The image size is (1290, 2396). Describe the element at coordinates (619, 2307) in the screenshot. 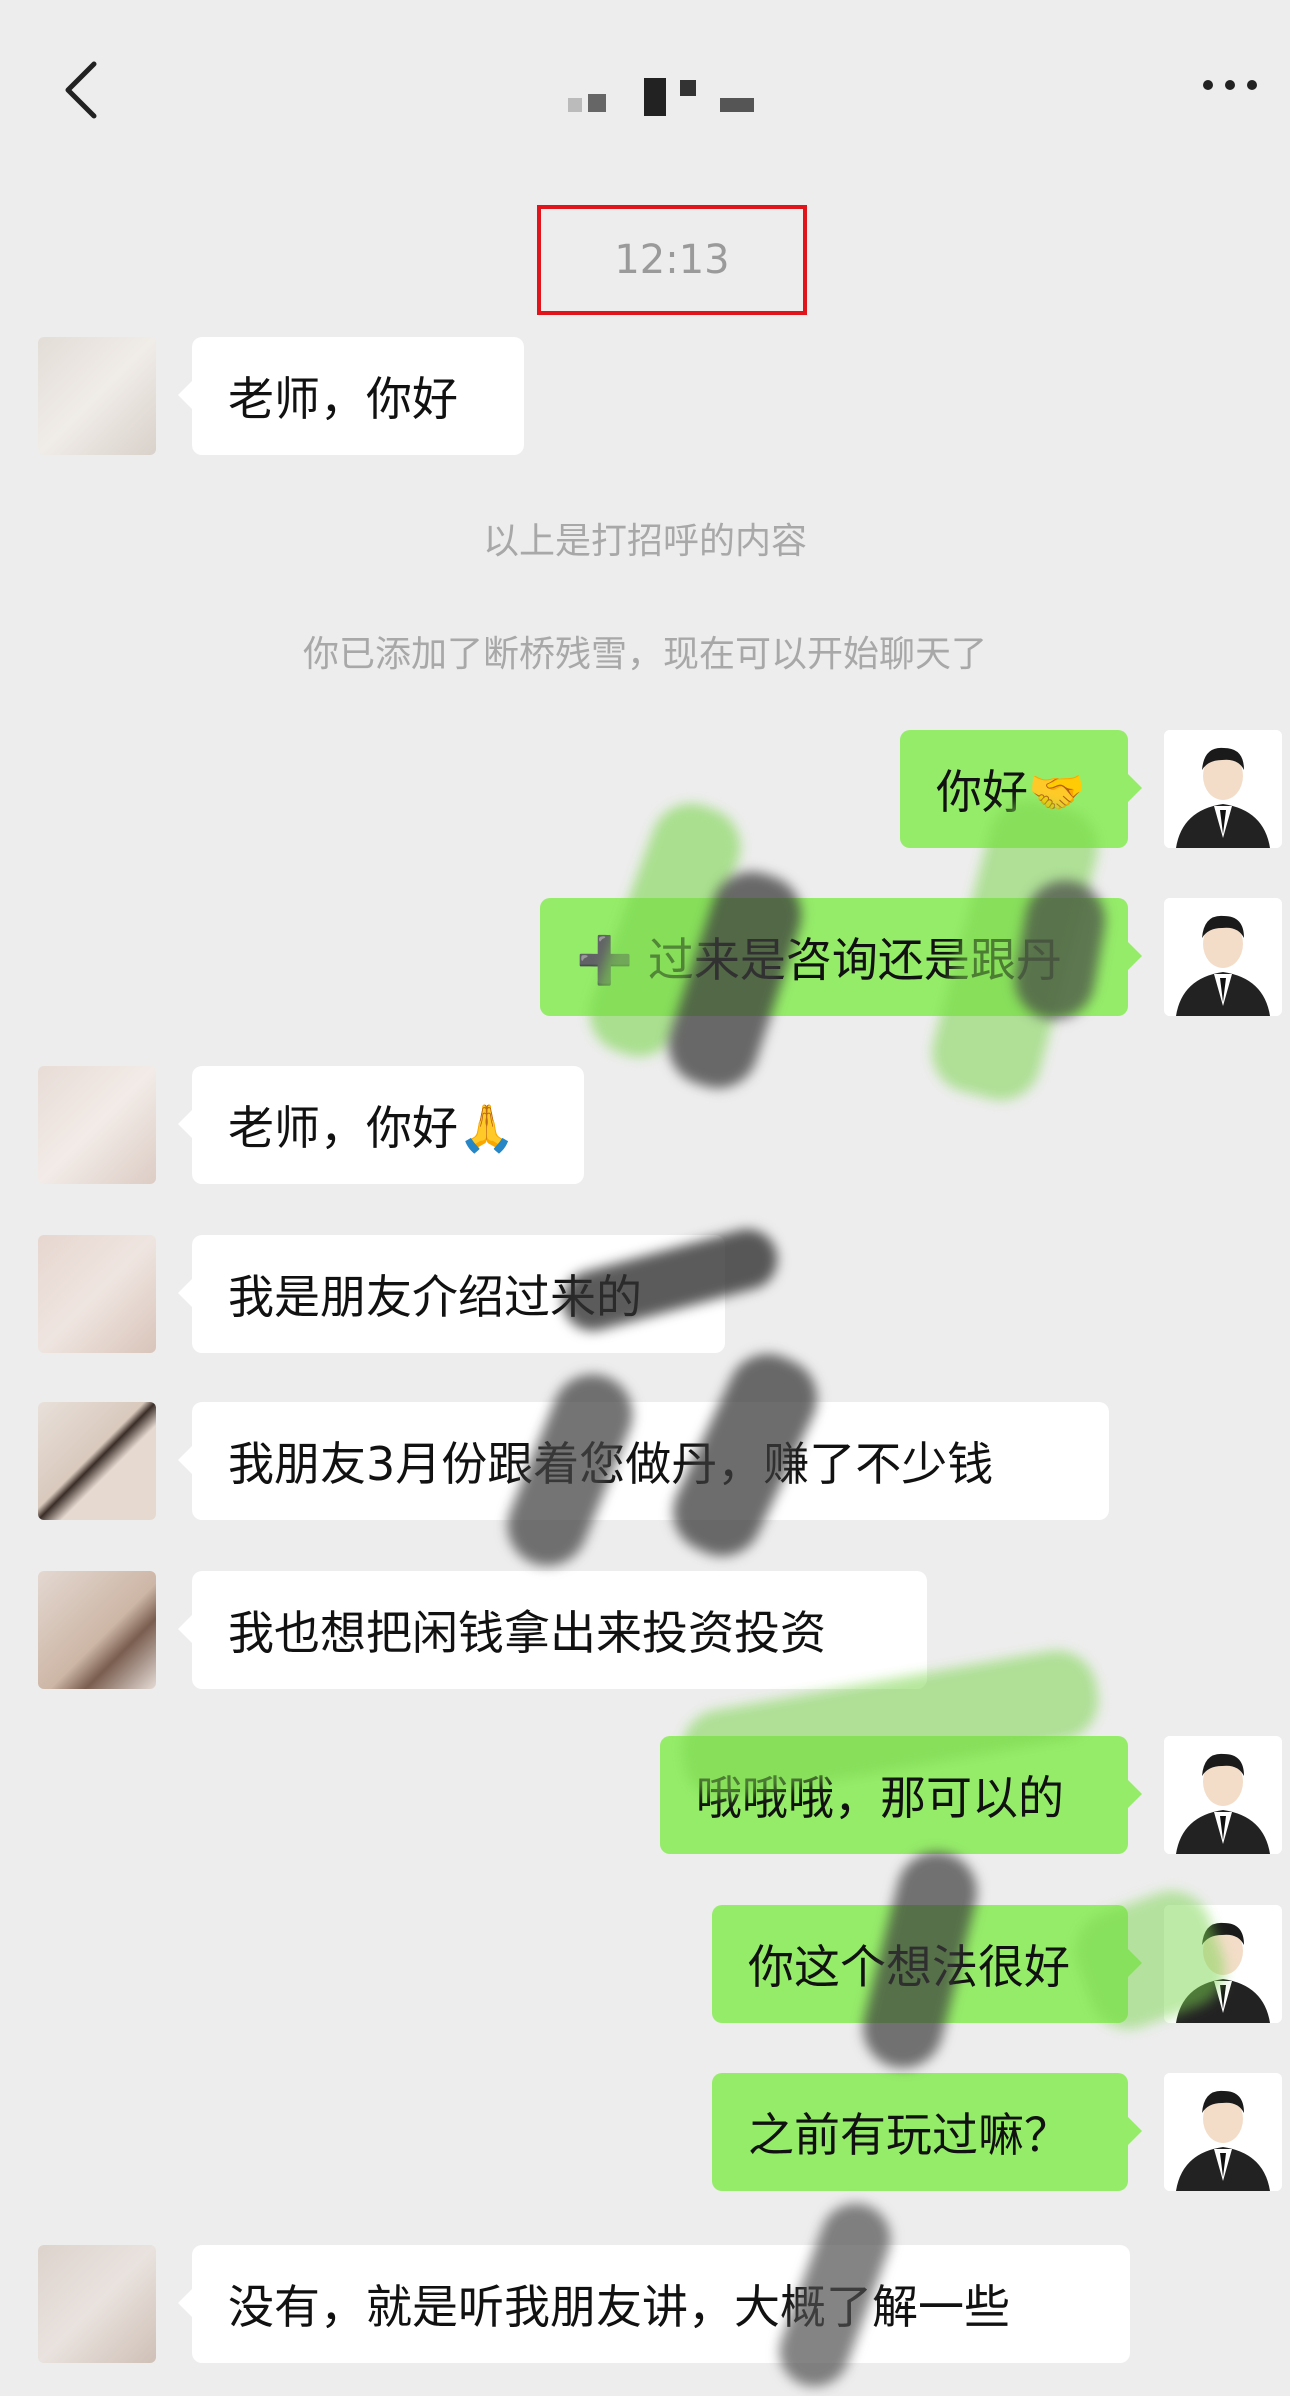

I see `message-text: 没有，就是听我朋友讲，大概了解一些` at that location.